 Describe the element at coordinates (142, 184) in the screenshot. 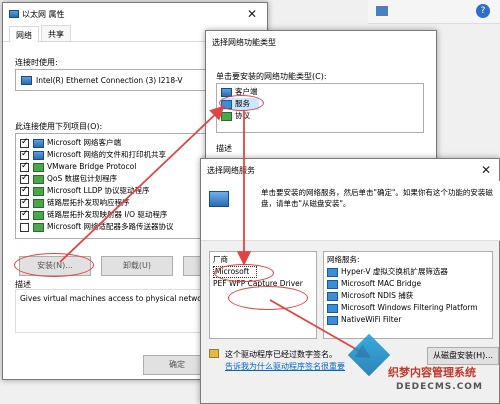

I see `arrow-install-to-service` at that location.